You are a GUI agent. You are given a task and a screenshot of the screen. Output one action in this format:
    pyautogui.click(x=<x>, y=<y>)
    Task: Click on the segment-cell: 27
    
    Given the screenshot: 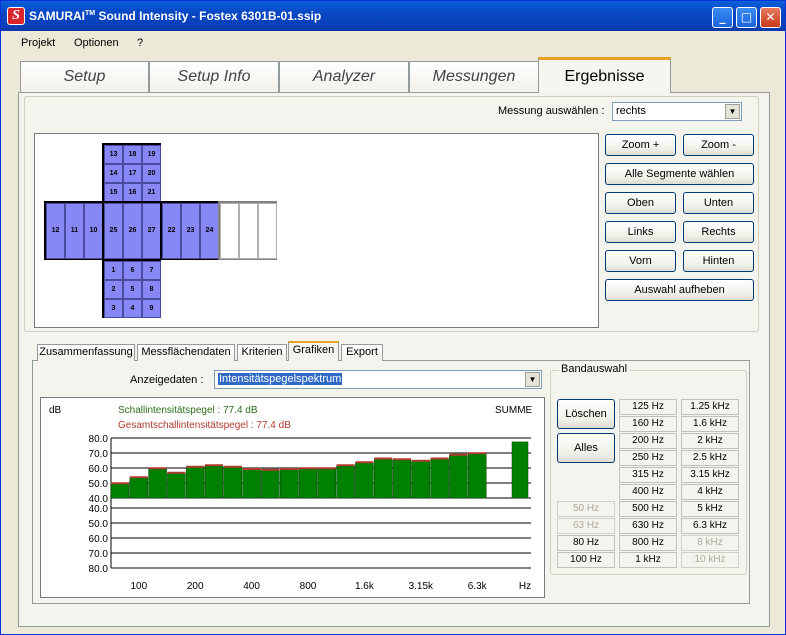 What is the action you would take?
    pyautogui.click(x=151, y=231)
    